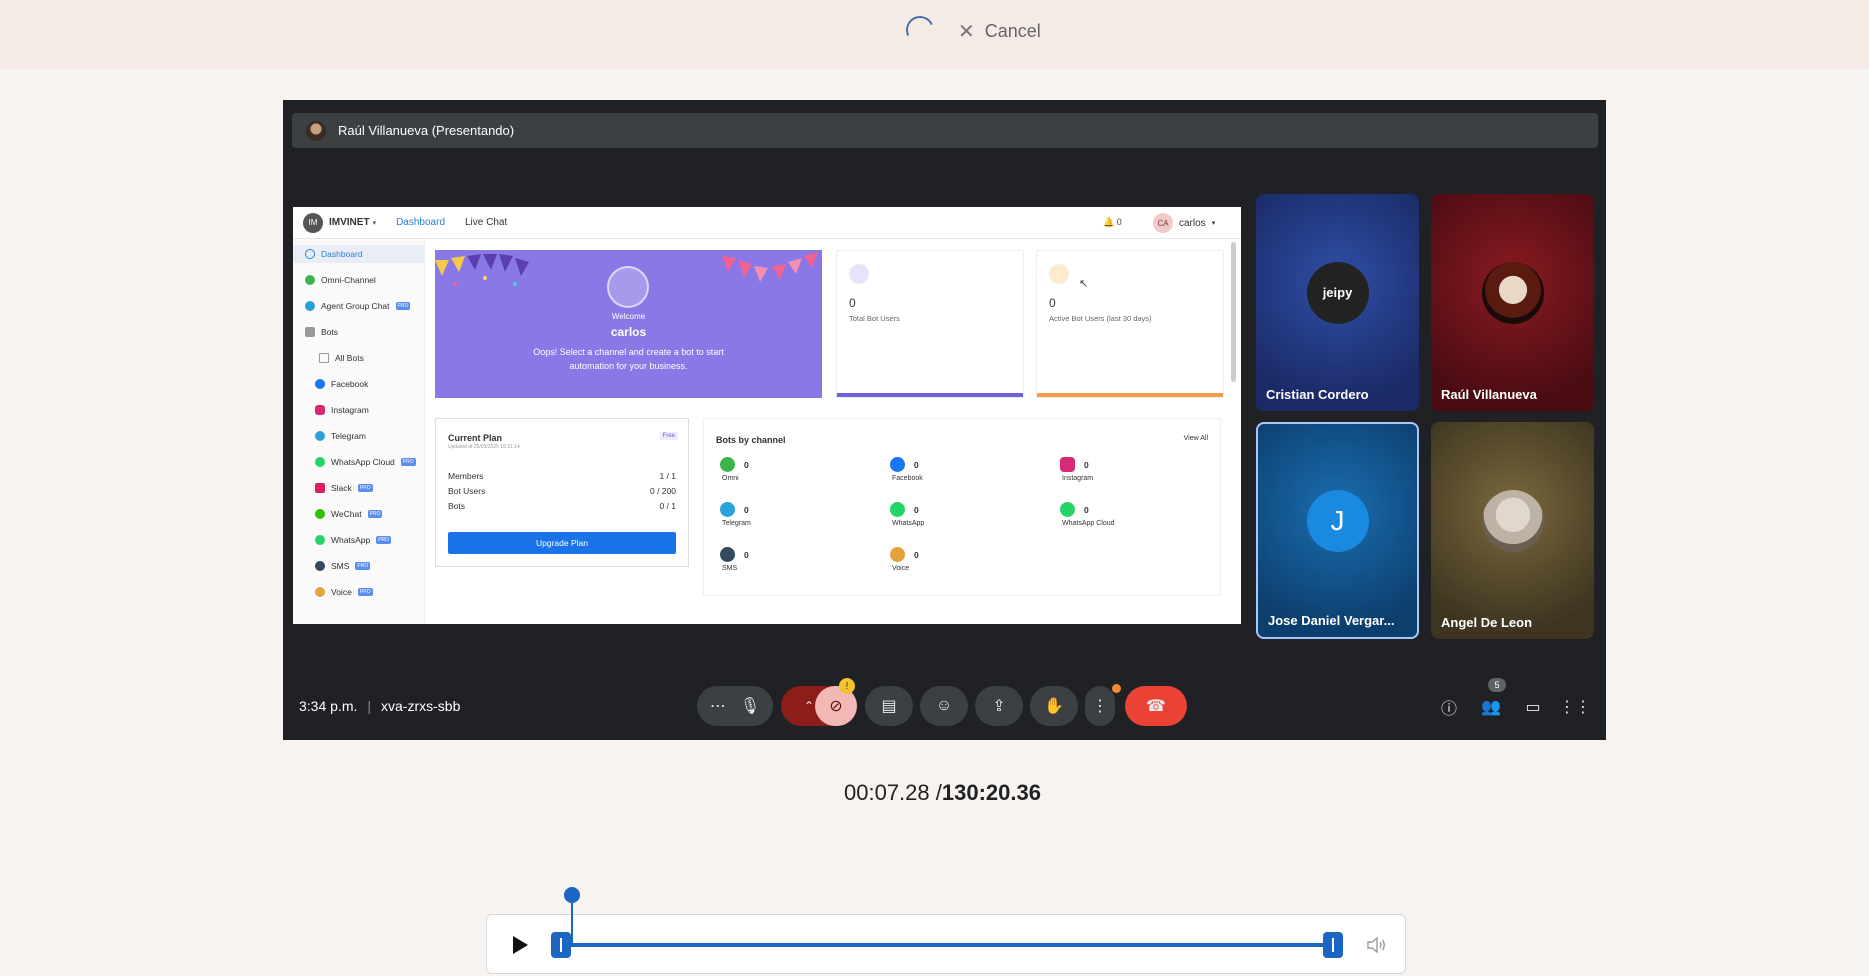 This screenshot has height=976, width=1869. What do you see at coordinates (426, 130) in the screenshot?
I see `presenter-label: Raúl Villanueva (Presentando)` at bounding box center [426, 130].